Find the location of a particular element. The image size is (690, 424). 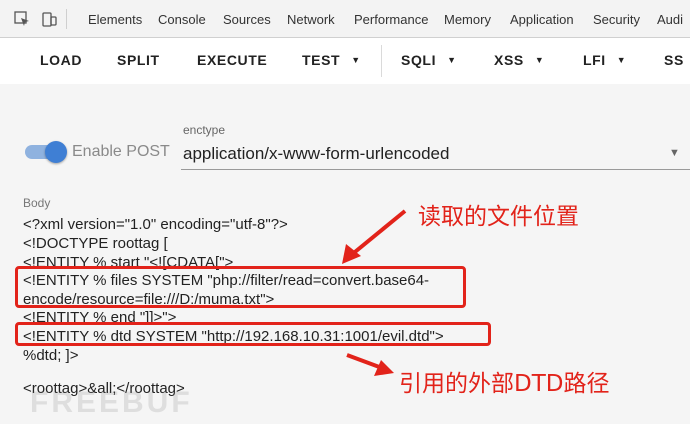

arrow-to-file-path is located at coordinates (374, 236).